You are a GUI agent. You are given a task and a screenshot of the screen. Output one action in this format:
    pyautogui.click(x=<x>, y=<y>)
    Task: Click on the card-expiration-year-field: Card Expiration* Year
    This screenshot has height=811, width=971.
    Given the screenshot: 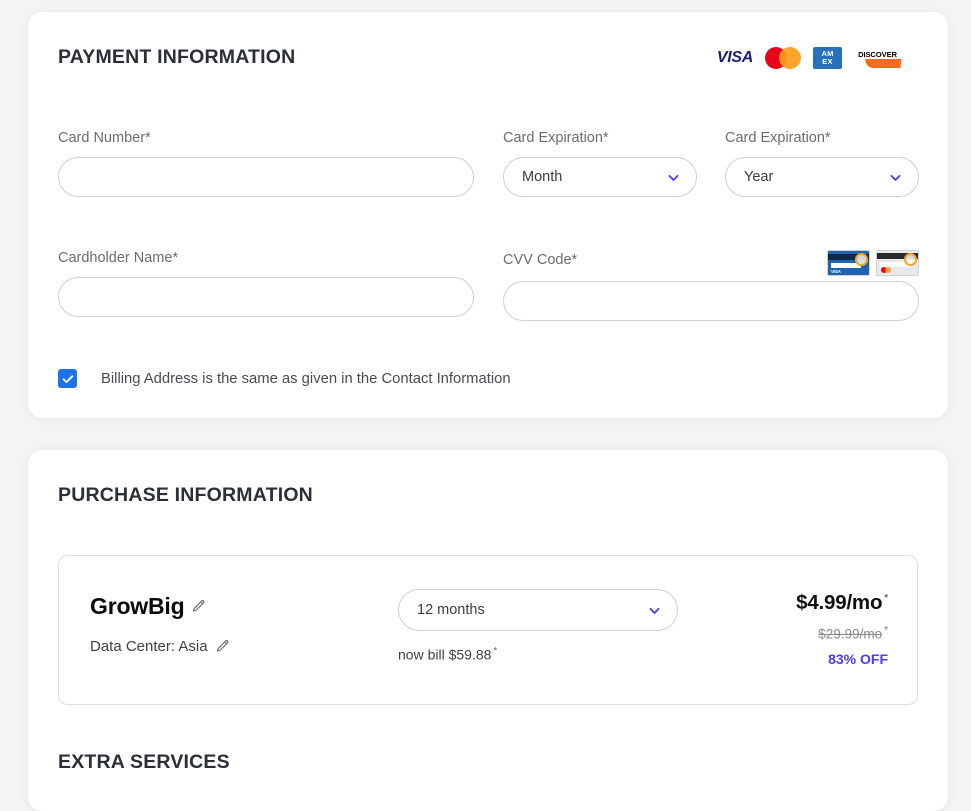 What is the action you would take?
    pyautogui.click(x=822, y=163)
    